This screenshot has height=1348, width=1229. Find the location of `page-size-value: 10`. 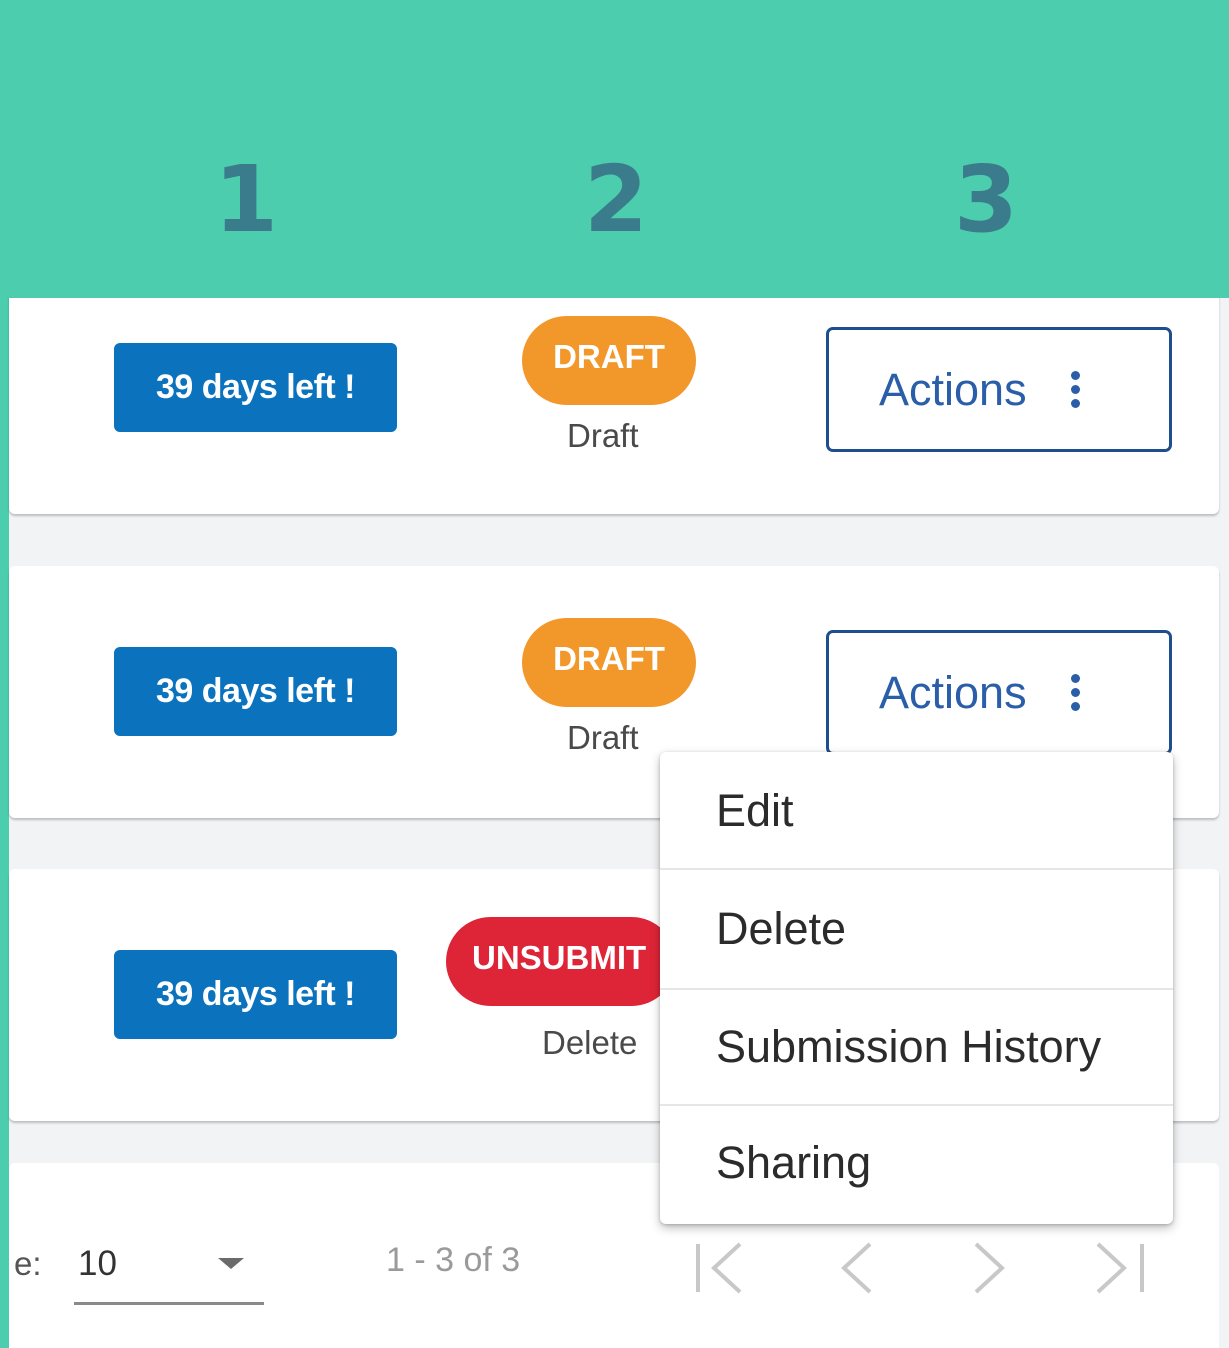

page-size-value: 10 is located at coordinates (97, 1263).